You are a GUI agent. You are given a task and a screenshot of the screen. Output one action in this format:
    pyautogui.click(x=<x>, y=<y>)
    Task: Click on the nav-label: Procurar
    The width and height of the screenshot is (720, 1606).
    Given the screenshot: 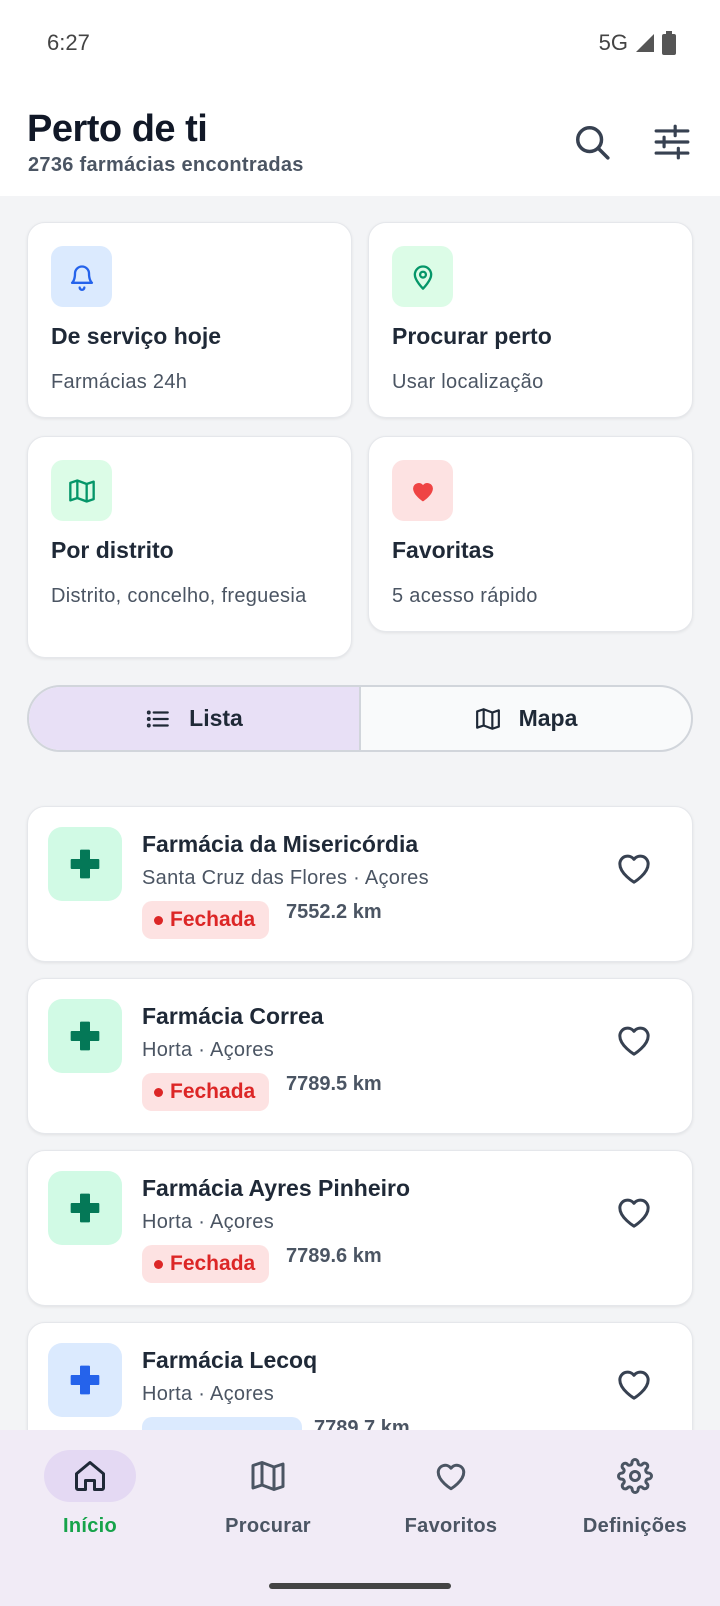 What is the action you would take?
    pyautogui.click(x=268, y=1526)
    